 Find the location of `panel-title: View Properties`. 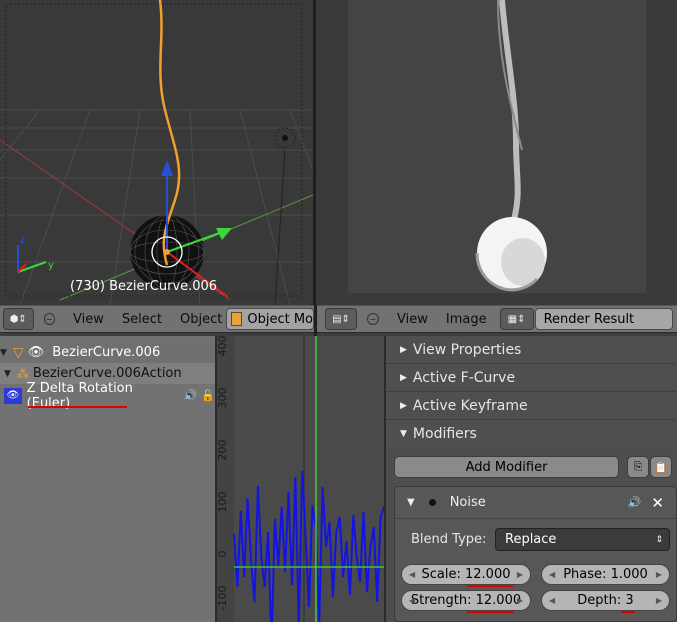

panel-title: View Properties is located at coordinates (467, 349).